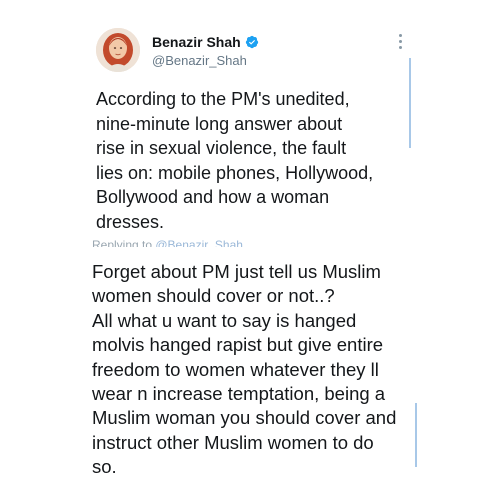 The image size is (500, 500). I want to click on profile-avatar-icon, so click(118, 50).